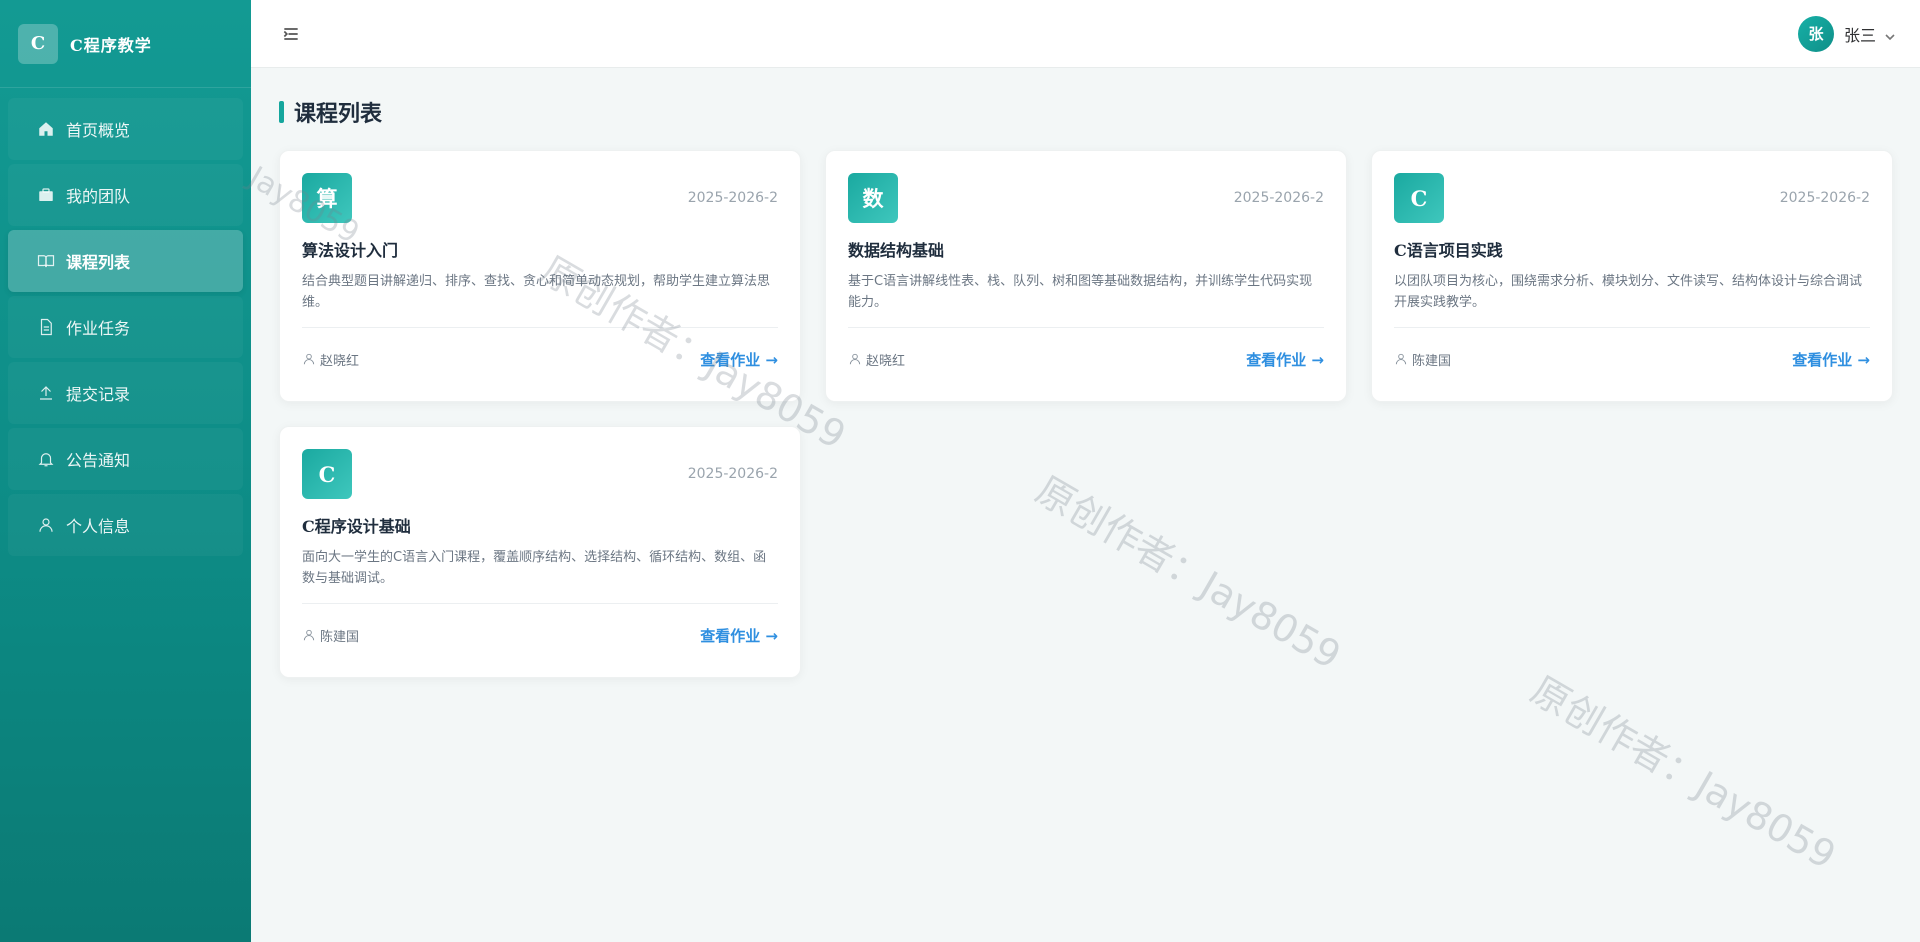 The width and height of the screenshot is (1920, 942). What do you see at coordinates (46, 195) in the screenshot?
I see `briefcase-icon` at bounding box center [46, 195].